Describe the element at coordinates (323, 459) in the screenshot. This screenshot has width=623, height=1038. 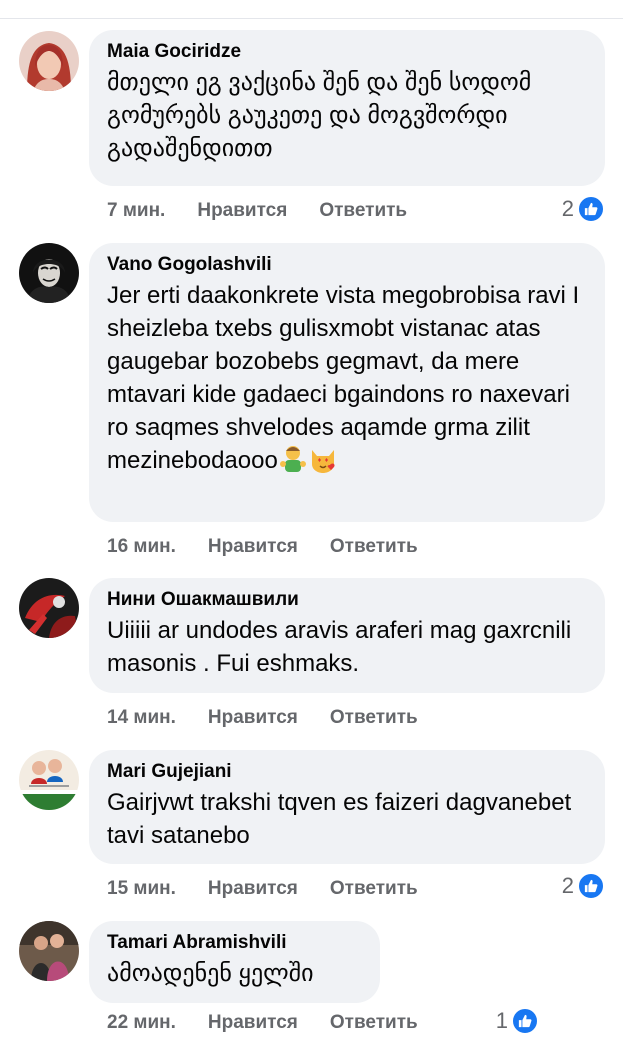
I see `heart-eyes-cat-emoji` at that location.